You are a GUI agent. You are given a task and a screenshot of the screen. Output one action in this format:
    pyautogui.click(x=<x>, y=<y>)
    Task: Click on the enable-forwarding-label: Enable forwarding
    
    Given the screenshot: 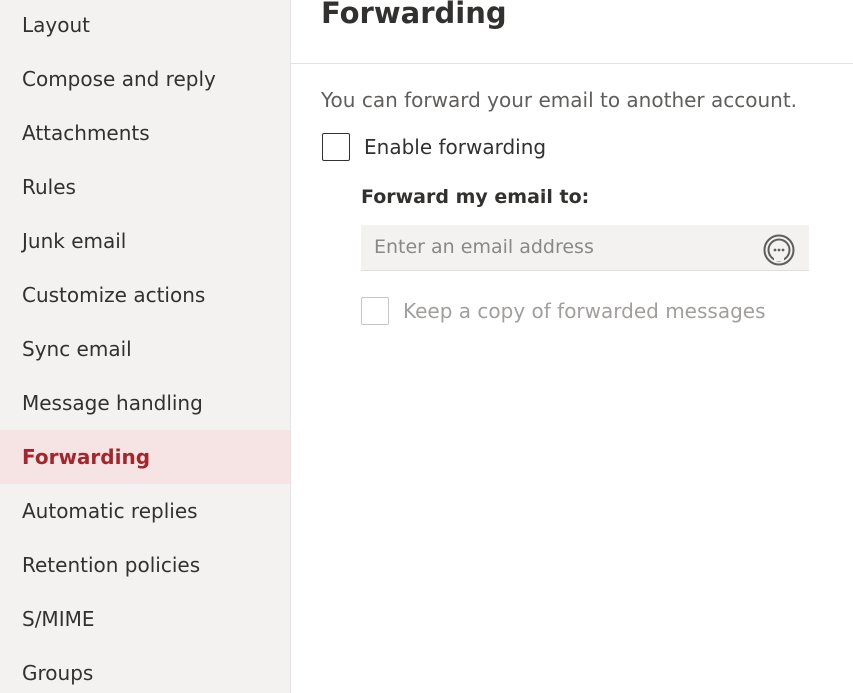 What is the action you would take?
    pyautogui.click(x=455, y=147)
    